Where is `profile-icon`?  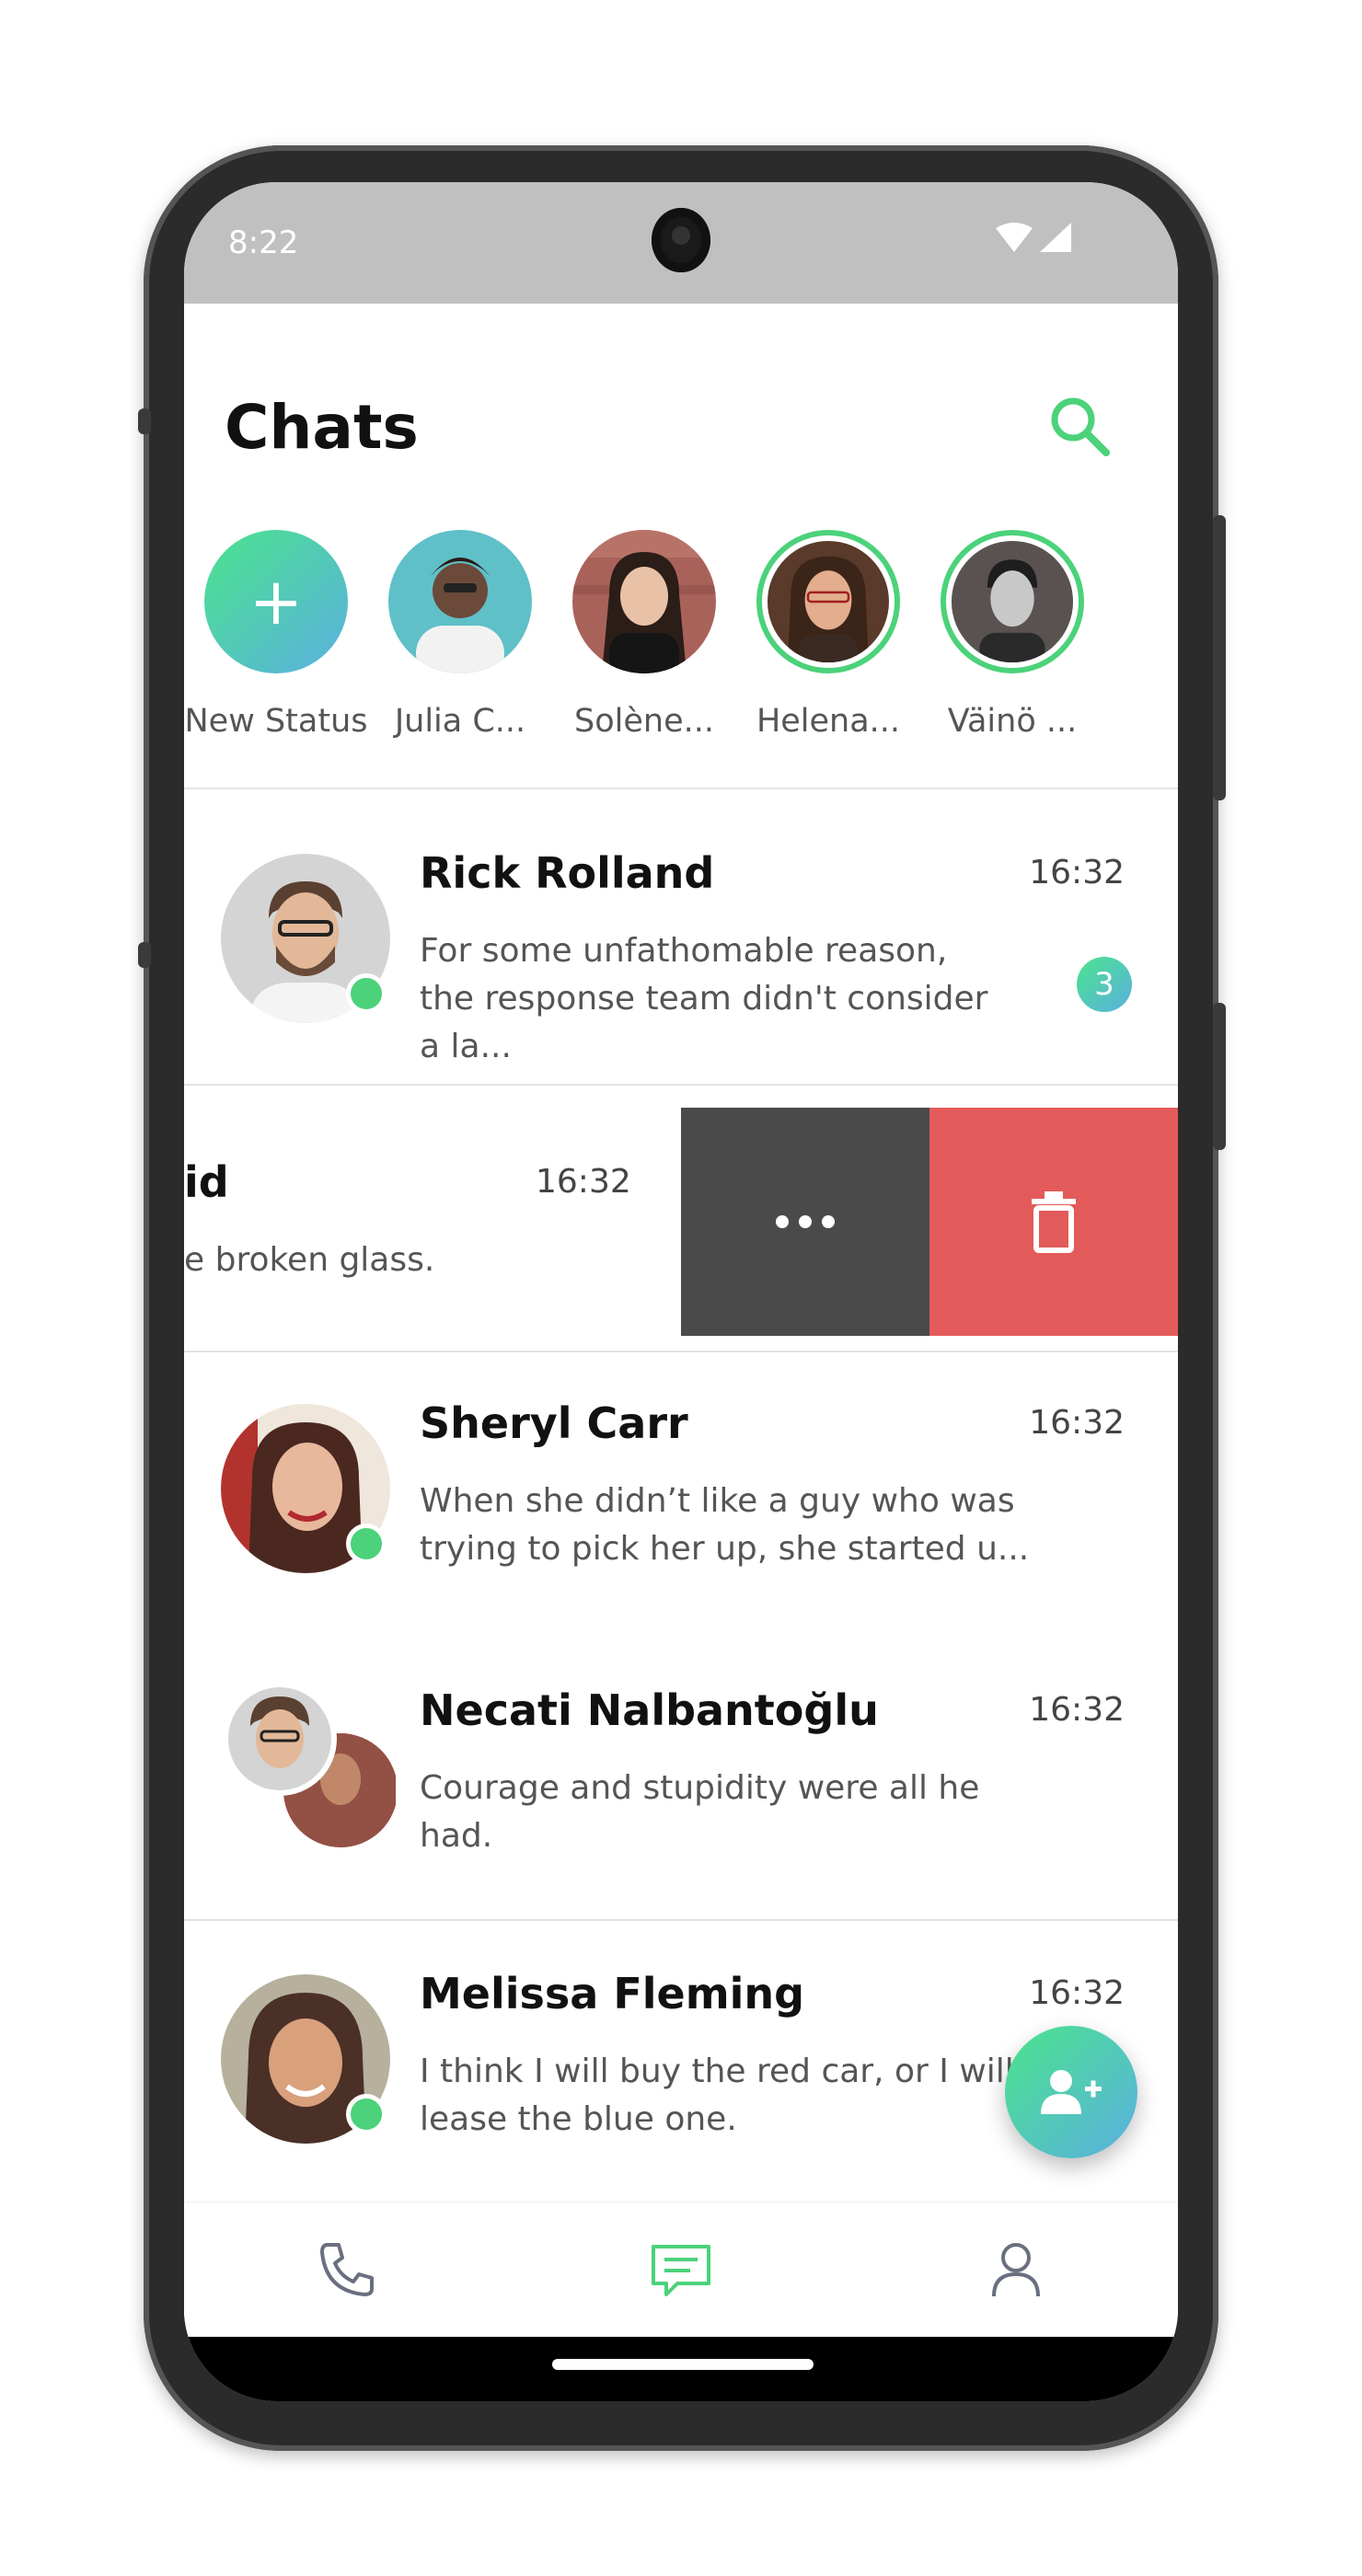
profile-icon is located at coordinates (1016, 2270).